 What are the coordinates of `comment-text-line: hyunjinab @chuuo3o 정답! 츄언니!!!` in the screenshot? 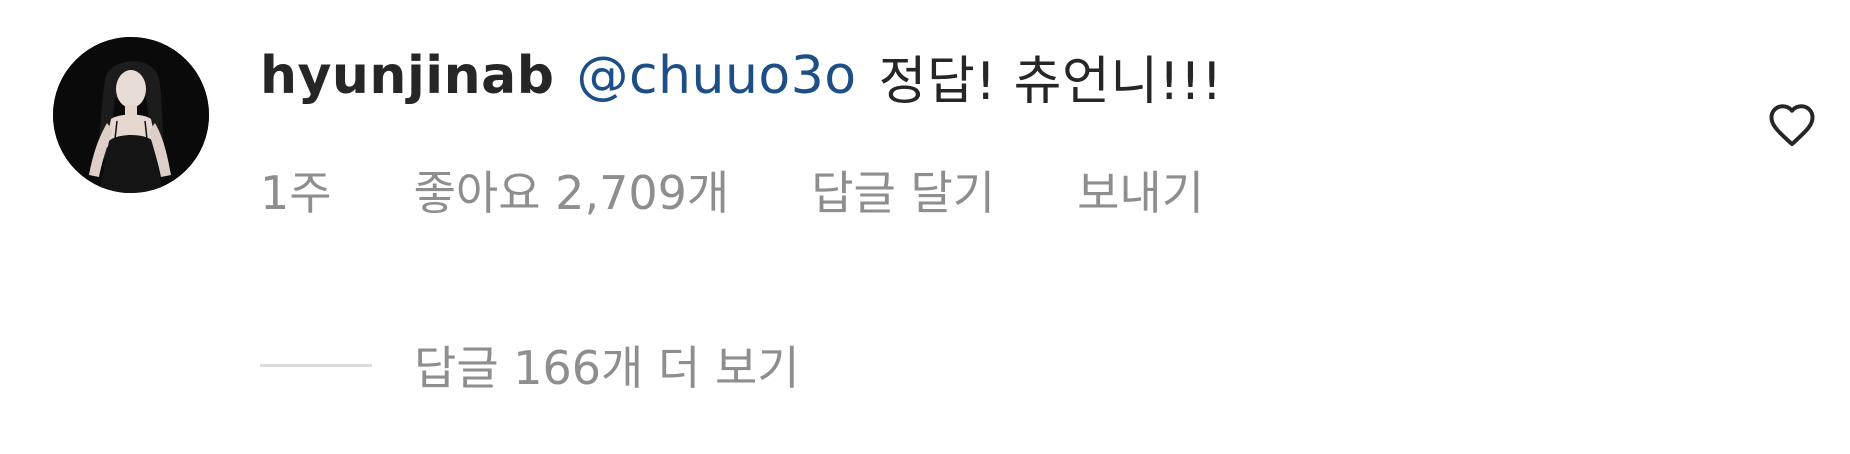 It's located at (741, 76).